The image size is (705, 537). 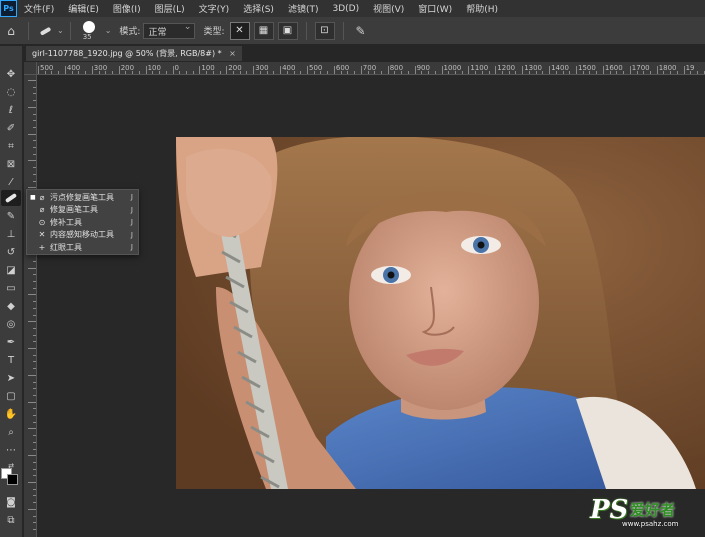 I want to click on move-tool-icon: ✥, so click(x=11, y=74).